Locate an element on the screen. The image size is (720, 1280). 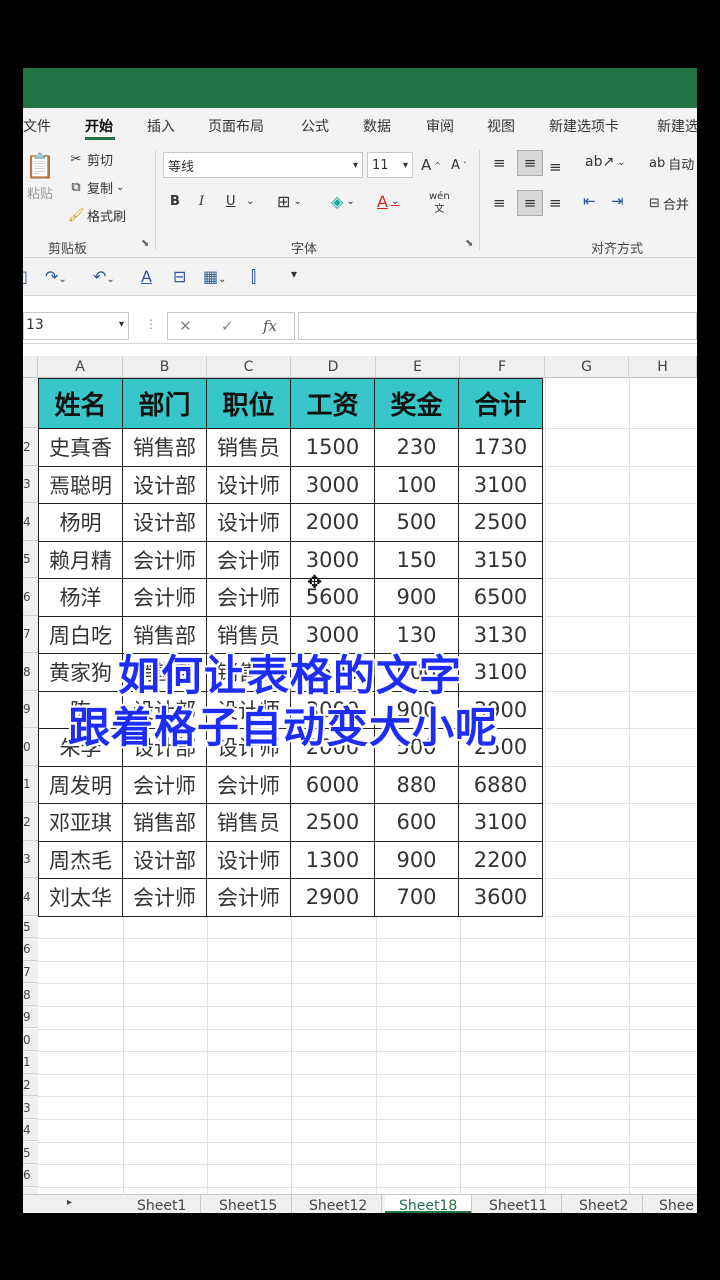
table-cell: 2200 is located at coordinates (500, 859).